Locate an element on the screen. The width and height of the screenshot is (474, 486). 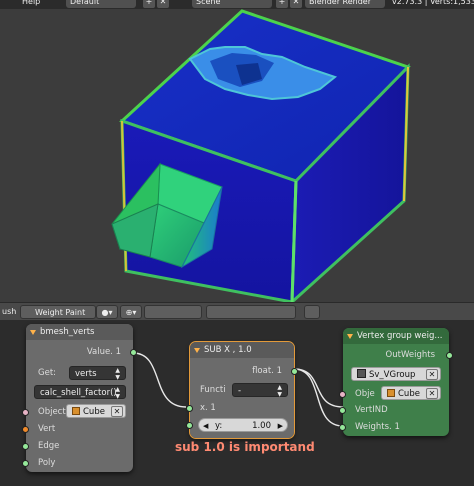
x-input-label: x. 1 is located at coordinates (208, 408).